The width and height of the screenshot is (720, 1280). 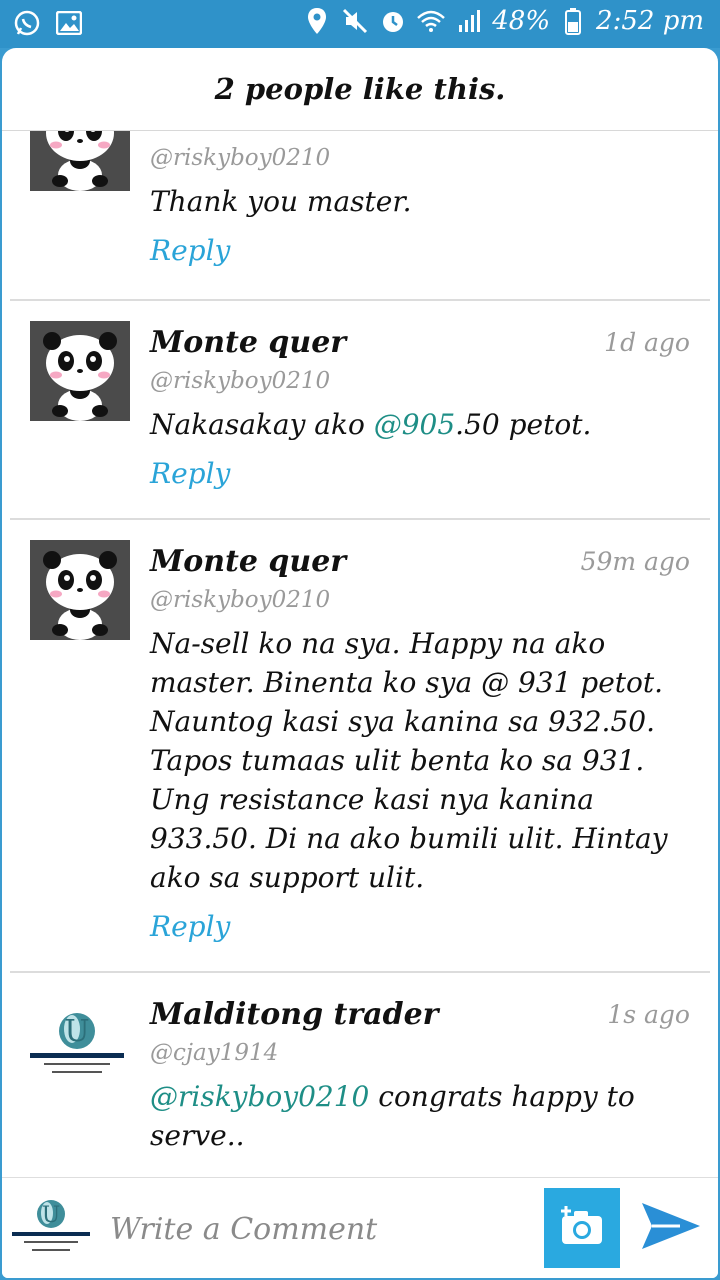 I want to click on comment-composer: U, so click(x=360, y=1227).